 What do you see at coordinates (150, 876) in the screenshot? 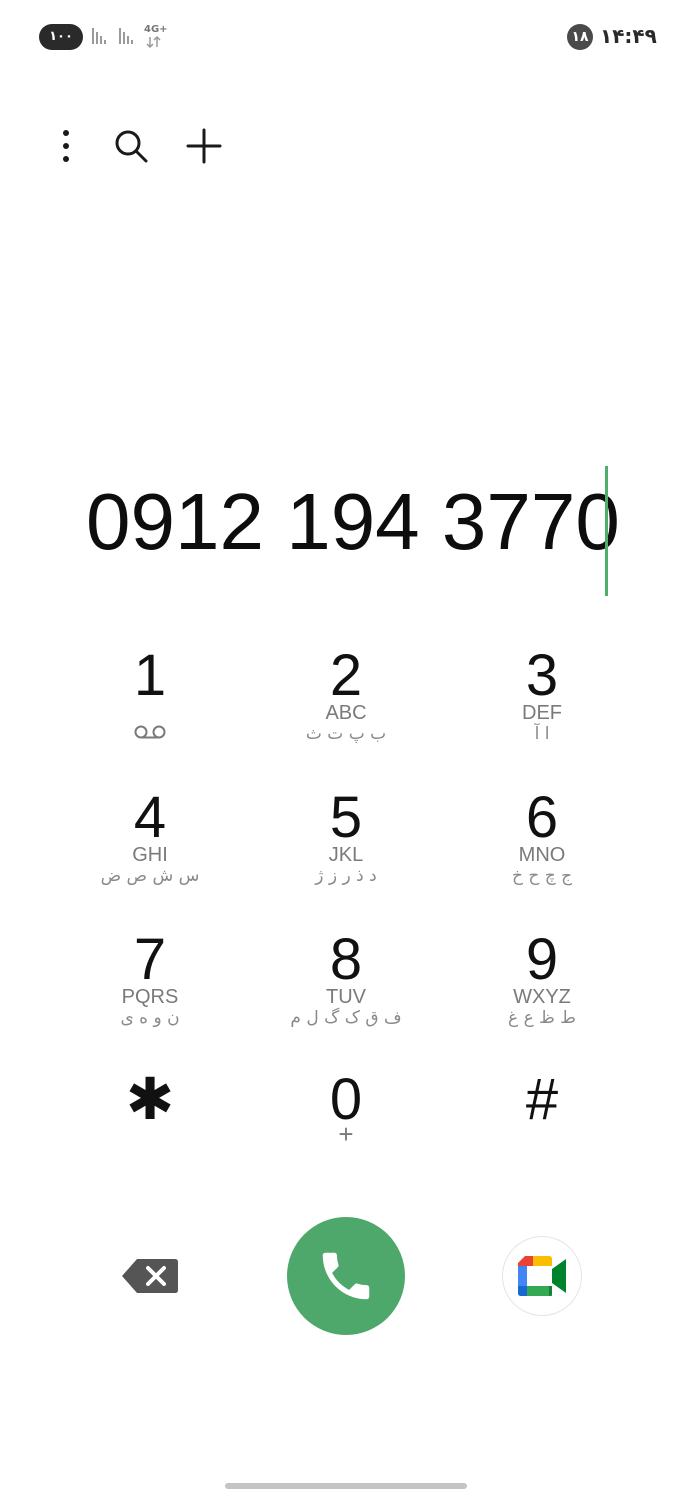
I see `key-farsi-letters: س ش ص ض` at bounding box center [150, 876].